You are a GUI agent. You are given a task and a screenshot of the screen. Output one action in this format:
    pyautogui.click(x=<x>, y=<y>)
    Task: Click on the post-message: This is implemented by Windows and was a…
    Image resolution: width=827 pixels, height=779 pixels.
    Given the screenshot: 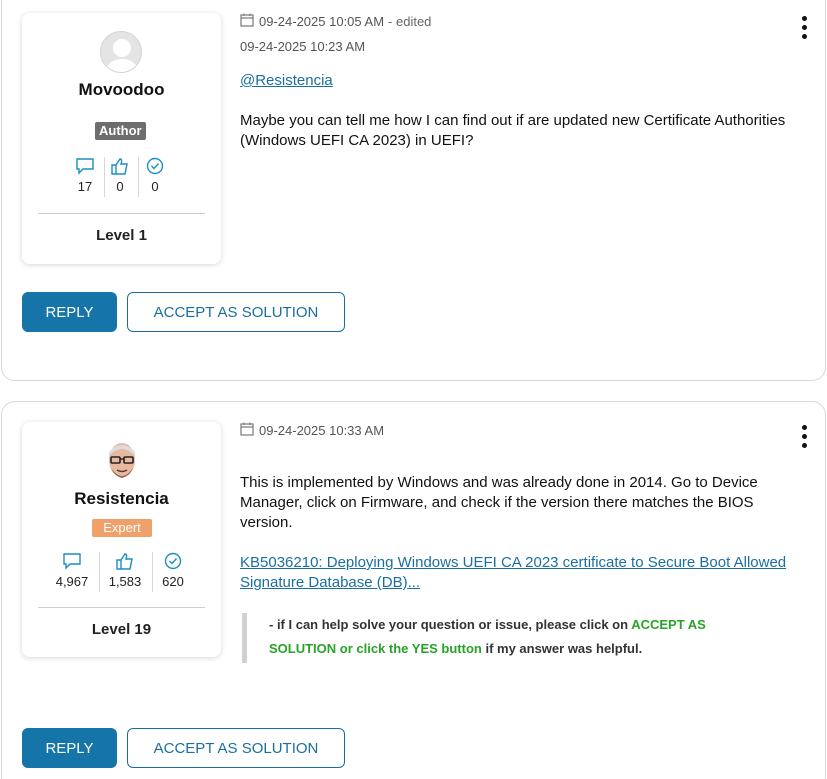 What is the action you would take?
    pyautogui.click(x=499, y=502)
    